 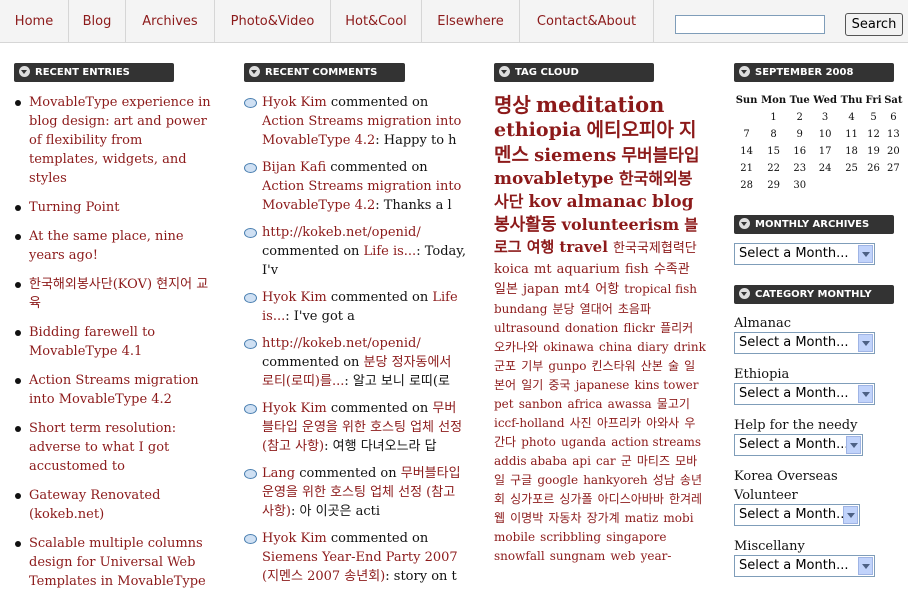 What do you see at coordinates (543, 269) in the screenshot?
I see `tag-link: mt` at bounding box center [543, 269].